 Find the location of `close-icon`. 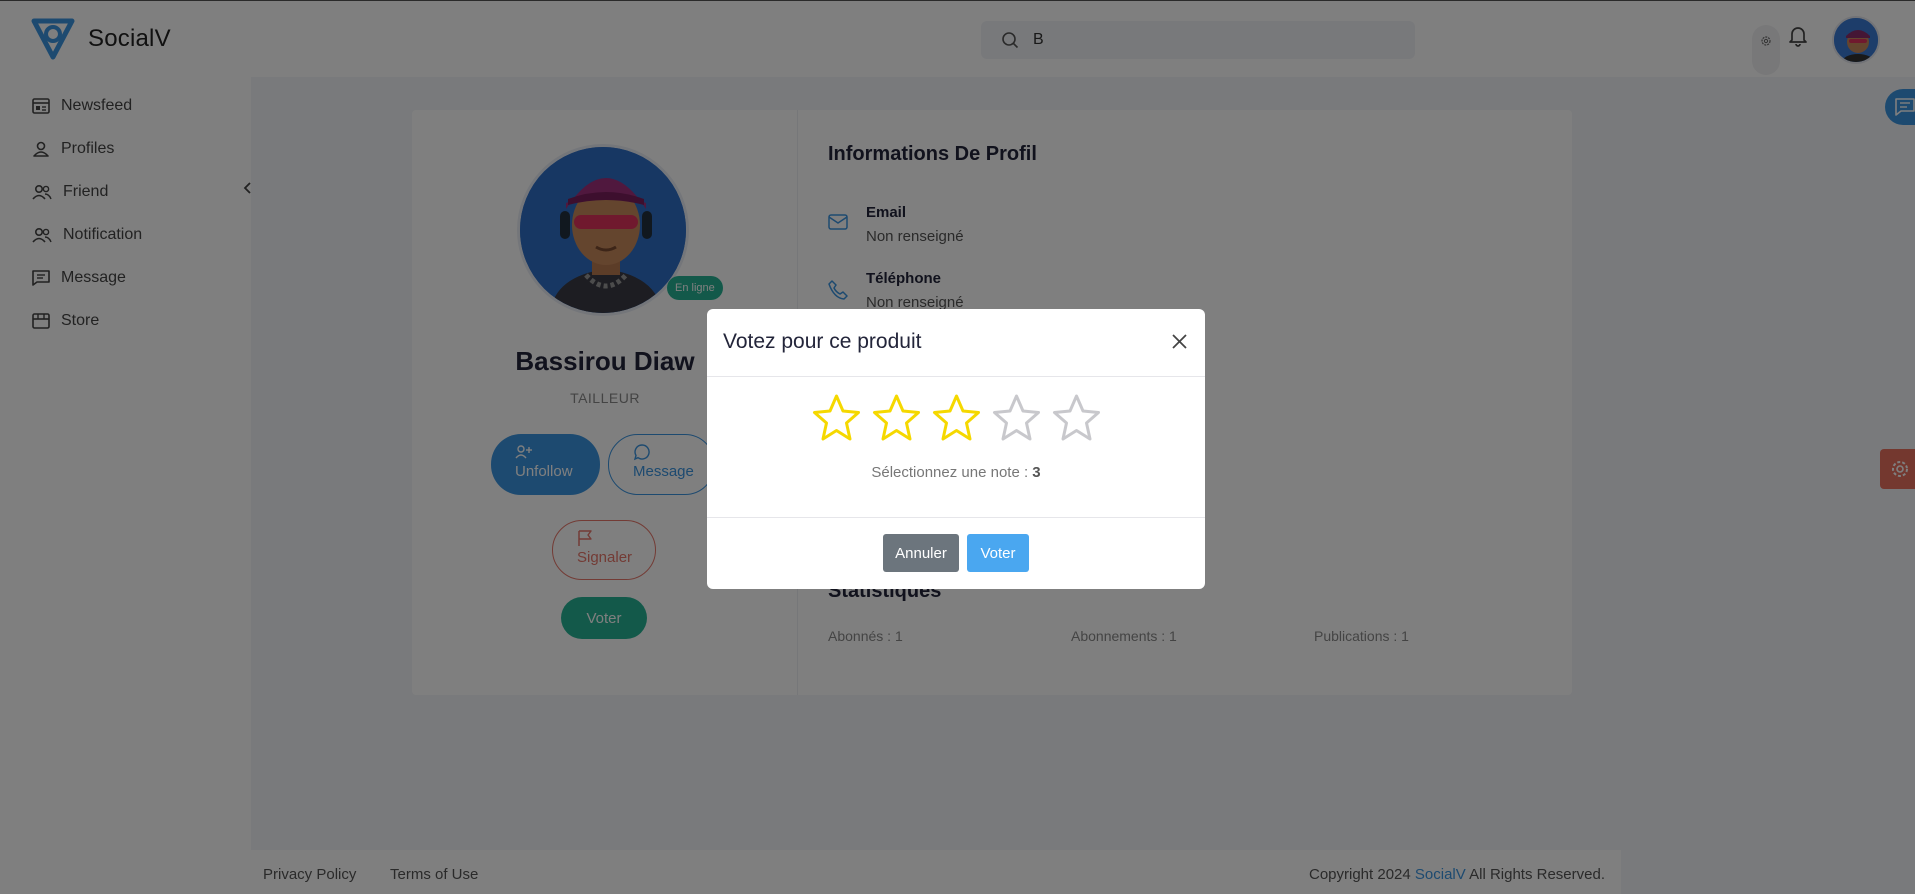

close-icon is located at coordinates (1179, 341).